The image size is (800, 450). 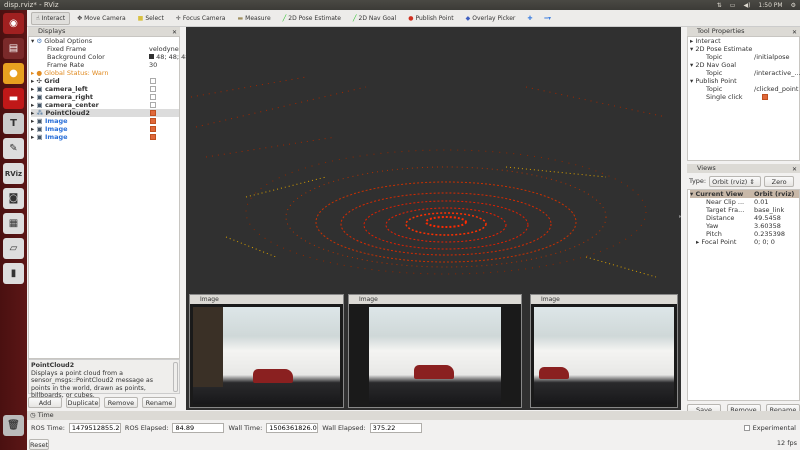 I want to click on tool-2d-nav-goal: ╱ 2D Nav Goal, so click(x=374, y=18).